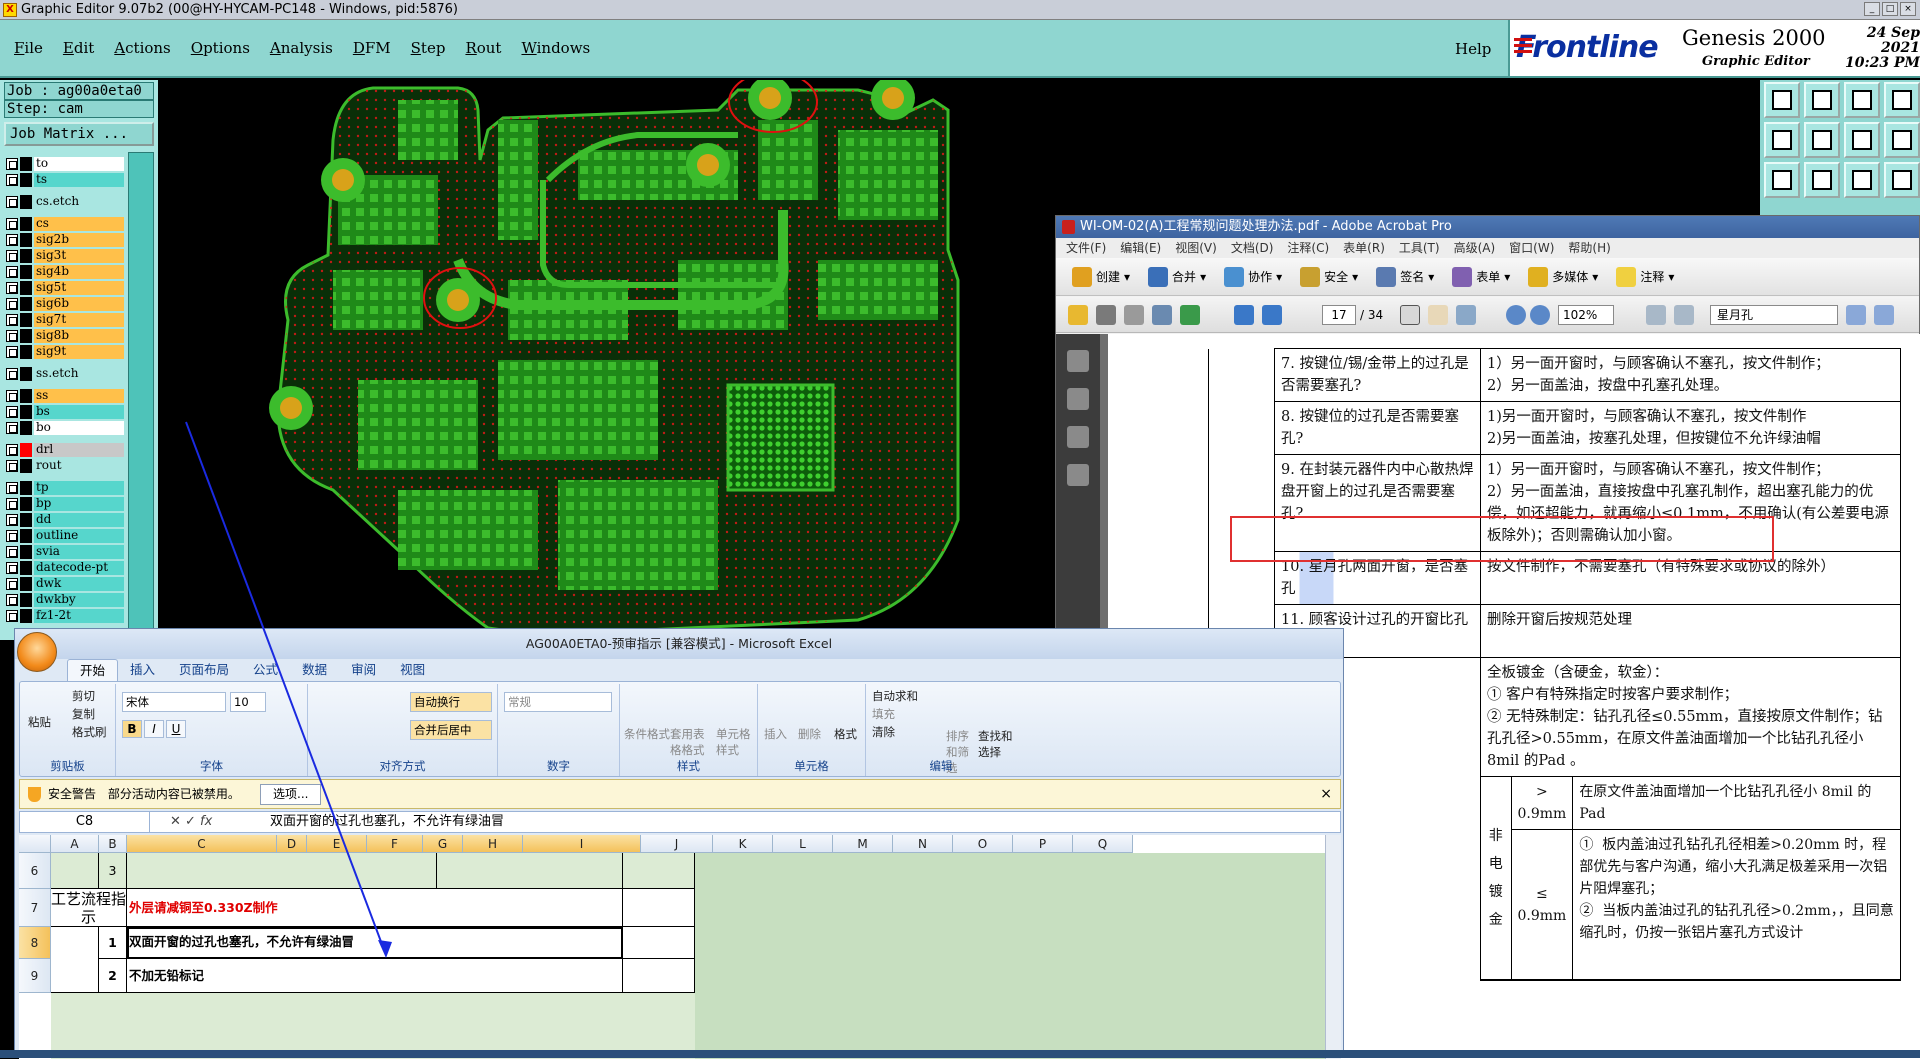 This screenshot has width=1920, height=1059. What do you see at coordinates (288, 689) in the screenshot?
I see `annotation-arrow` at bounding box center [288, 689].